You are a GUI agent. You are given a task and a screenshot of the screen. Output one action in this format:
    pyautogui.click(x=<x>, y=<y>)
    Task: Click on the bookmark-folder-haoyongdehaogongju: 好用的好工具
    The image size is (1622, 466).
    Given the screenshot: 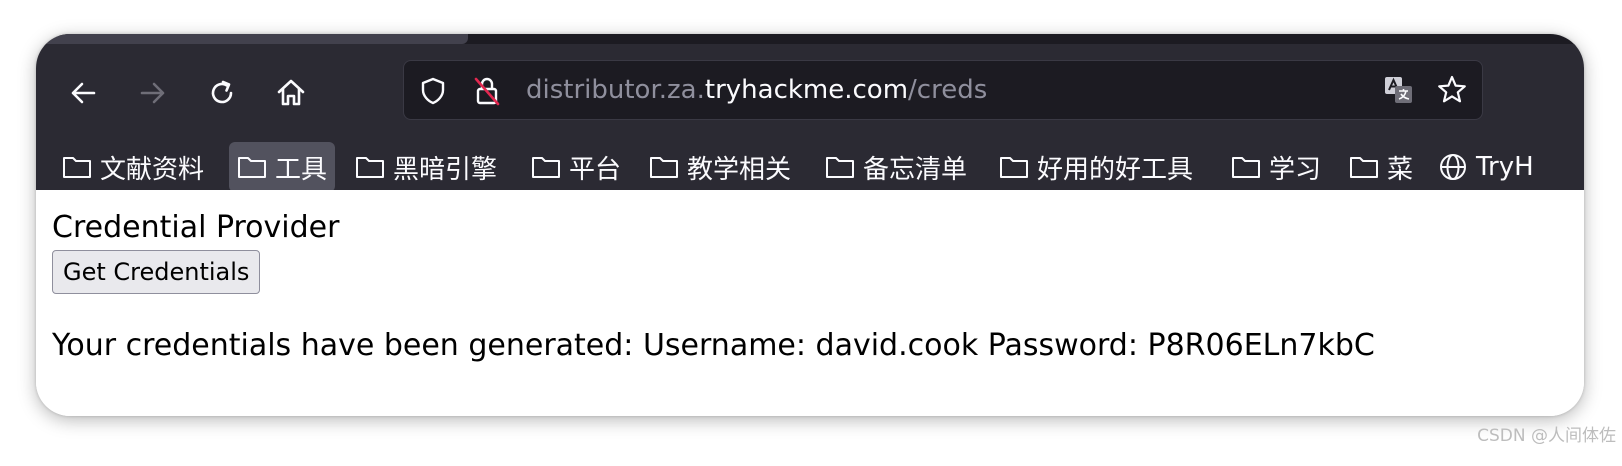 What is the action you would take?
    pyautogui.click(x=1096, y=167)
    